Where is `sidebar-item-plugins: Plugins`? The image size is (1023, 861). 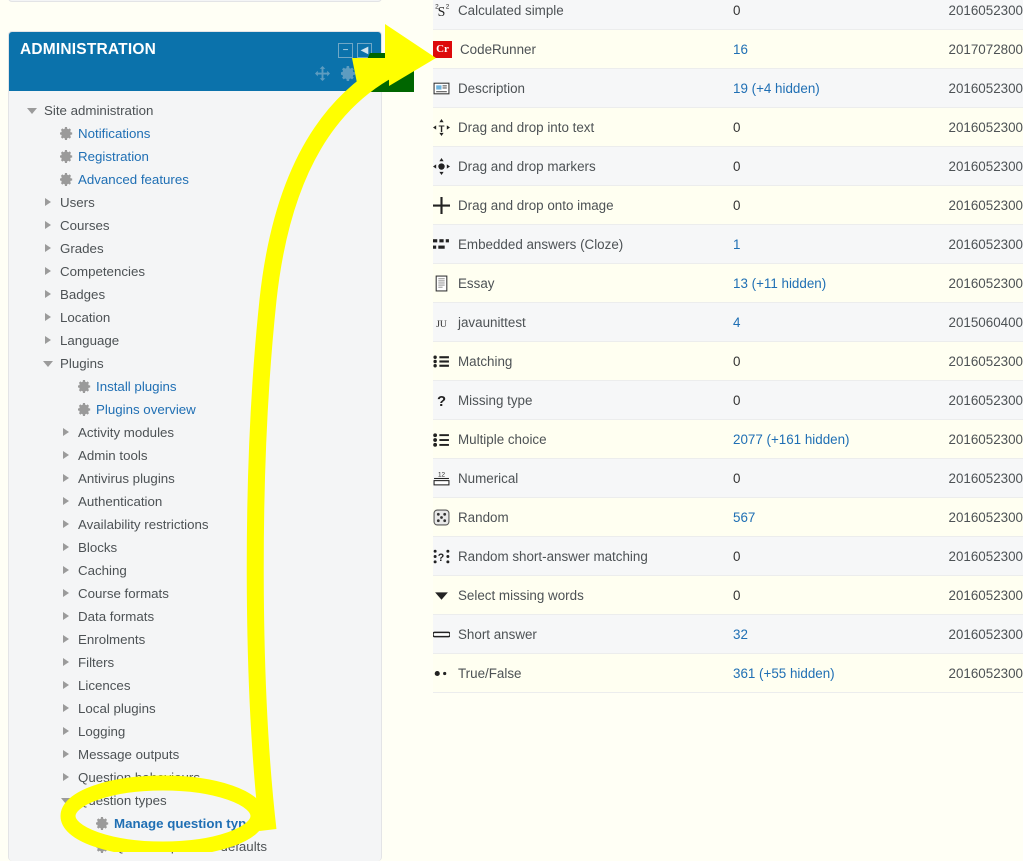
sidebar-item-plugins: Plugins is located at coordinates (195, 363).